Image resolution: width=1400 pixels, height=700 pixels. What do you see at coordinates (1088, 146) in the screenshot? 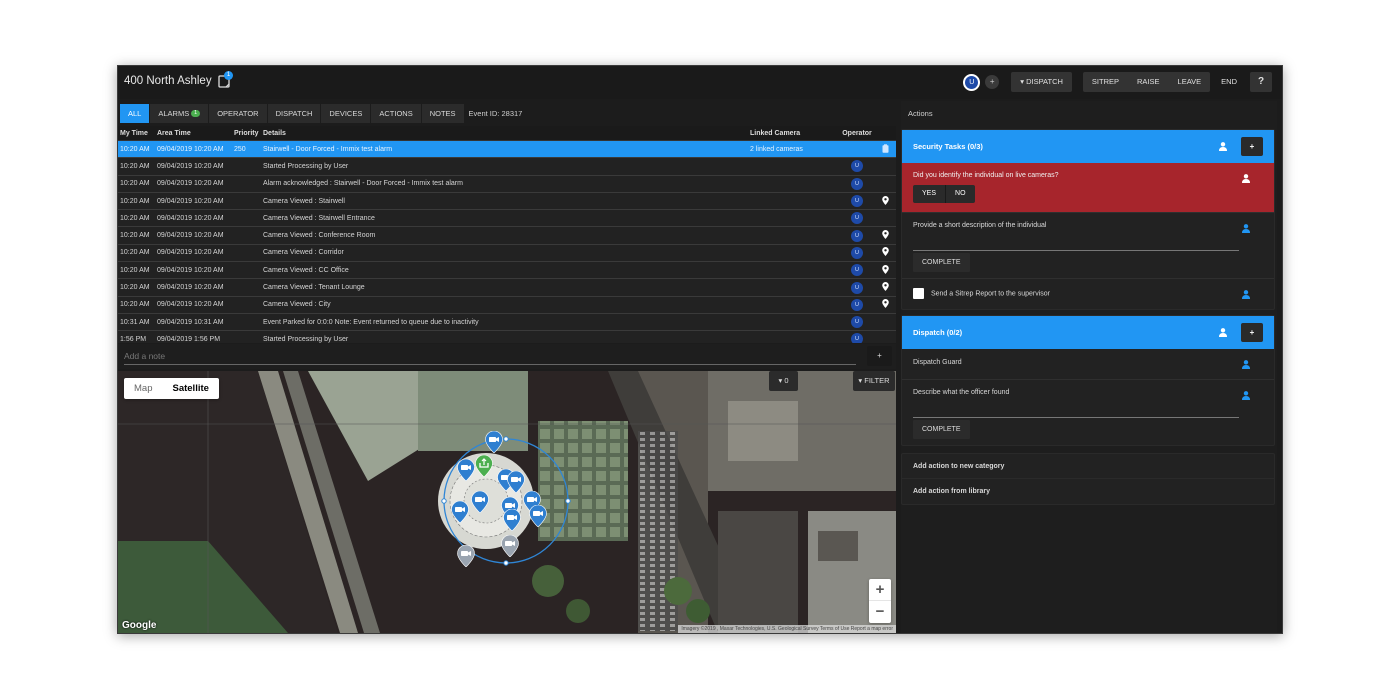
I see `category-header: Security Tasks (0/3) +` at bounding box center [1088, 146].